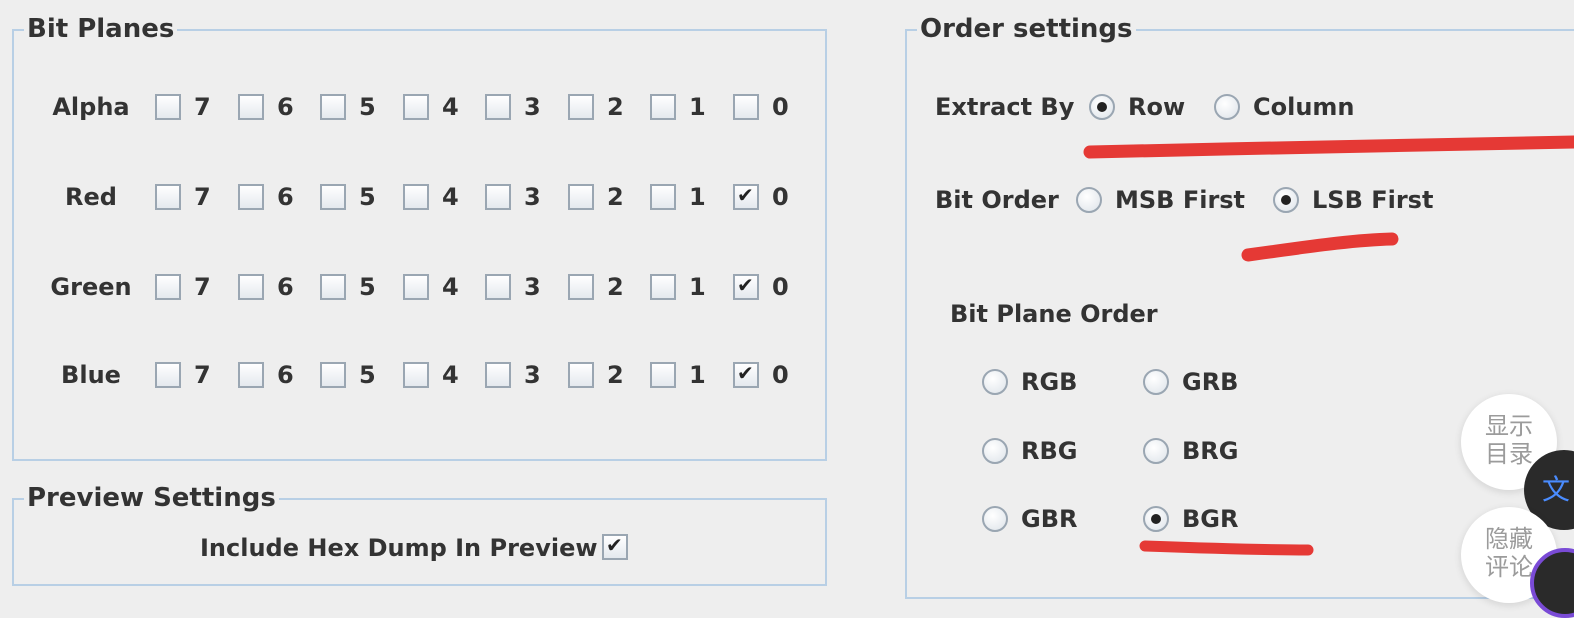 The width and height of the screenshot is (1574, 618). Describe the element at coordinates (333, 107) in the screenshot. I see `alpha-bit-5-checkbox` at that location.